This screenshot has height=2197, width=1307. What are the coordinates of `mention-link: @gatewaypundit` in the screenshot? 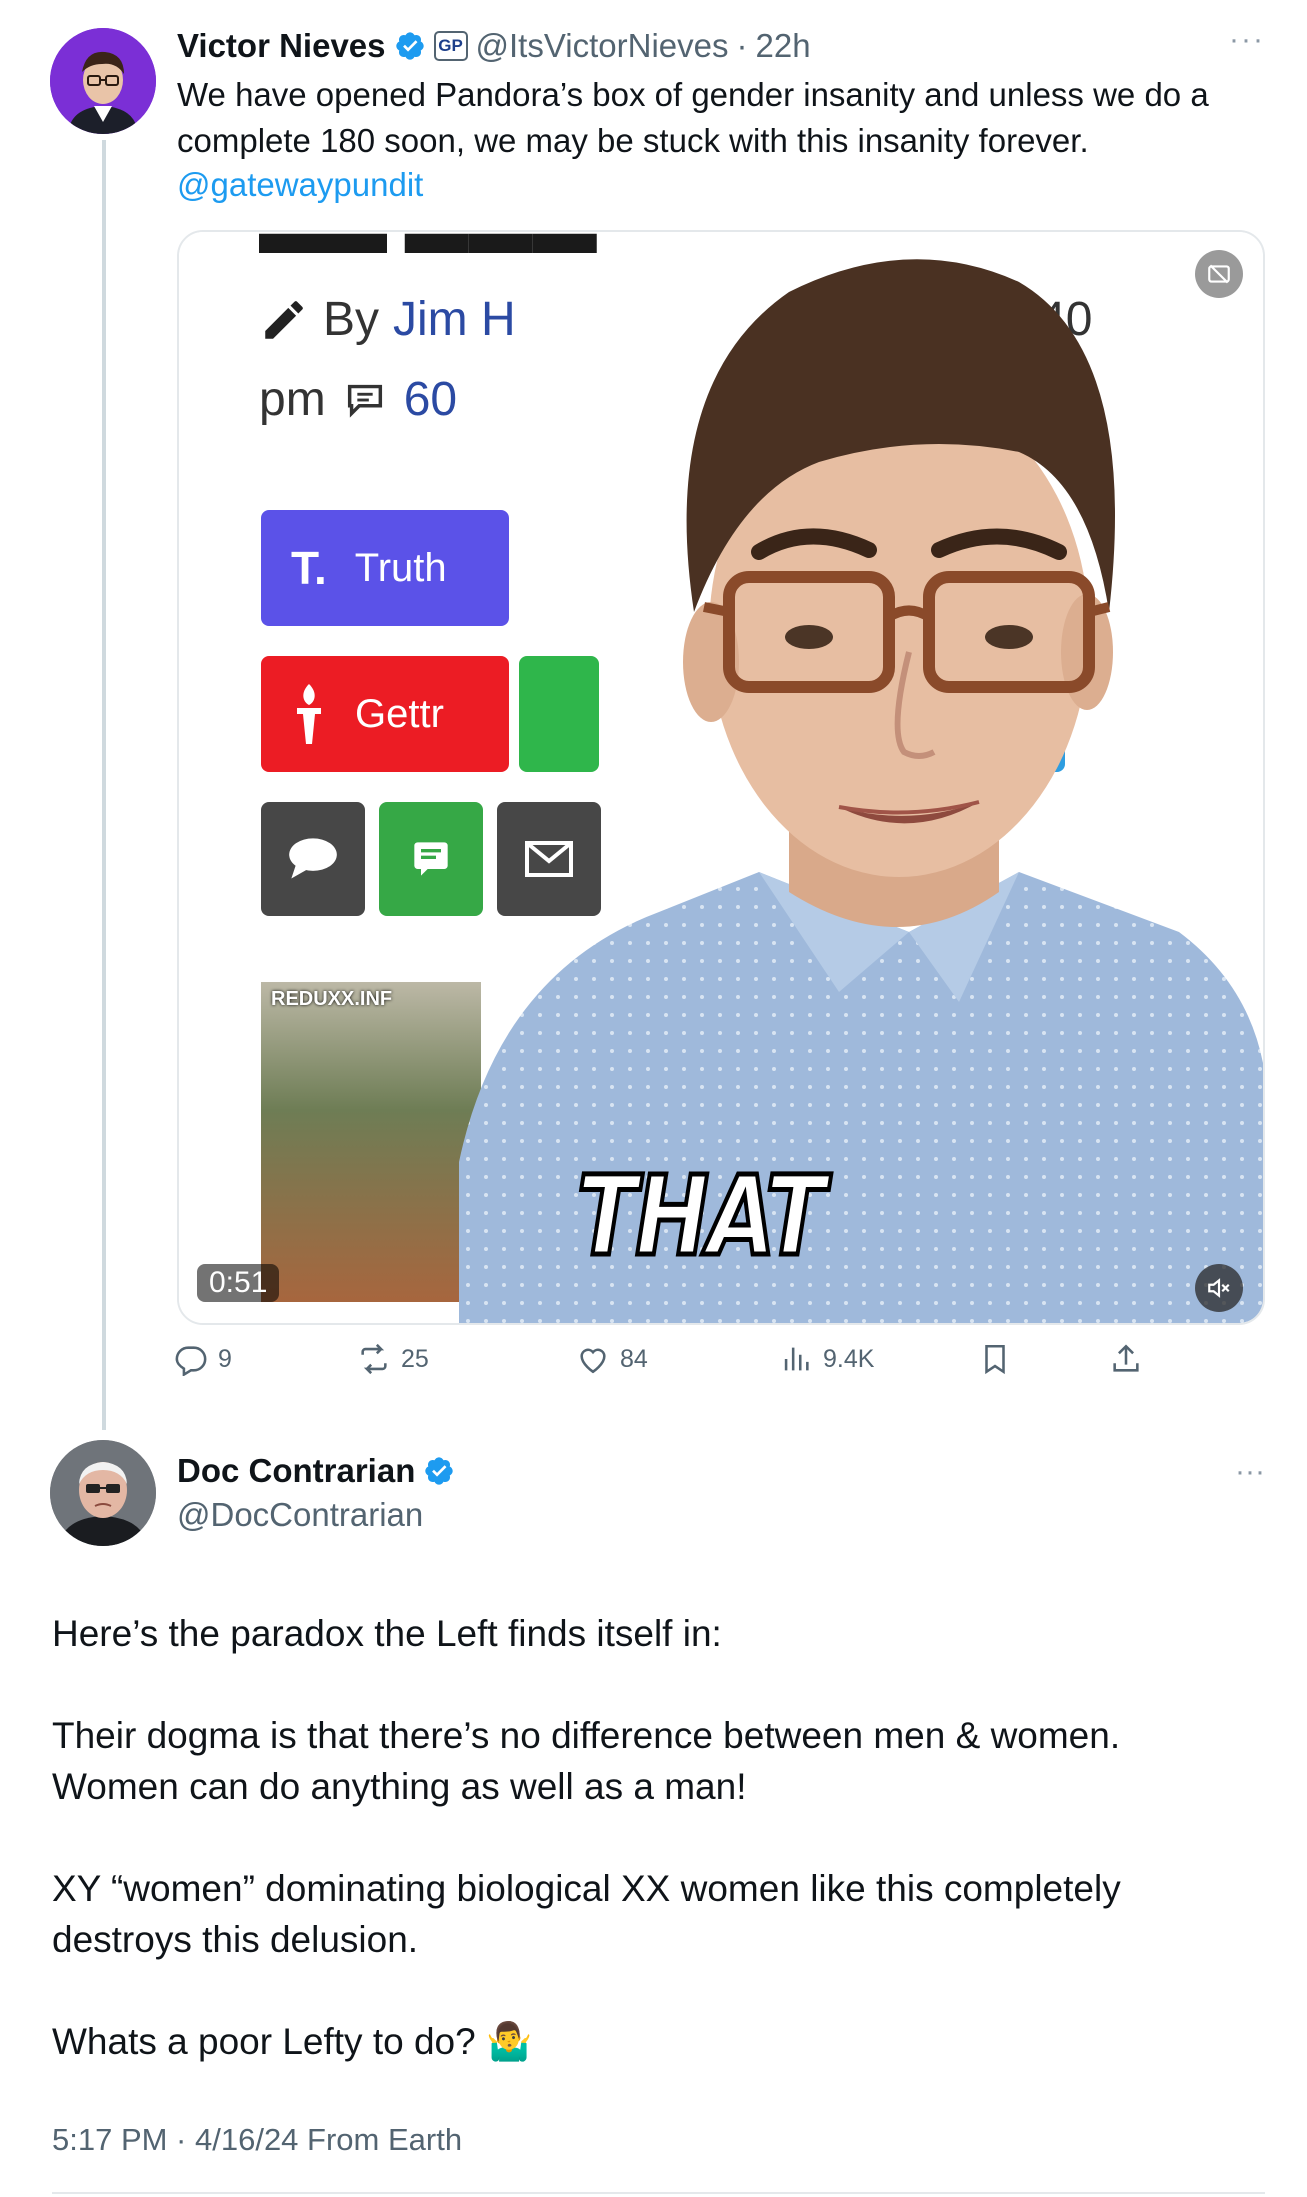 It's located at (300, 185).